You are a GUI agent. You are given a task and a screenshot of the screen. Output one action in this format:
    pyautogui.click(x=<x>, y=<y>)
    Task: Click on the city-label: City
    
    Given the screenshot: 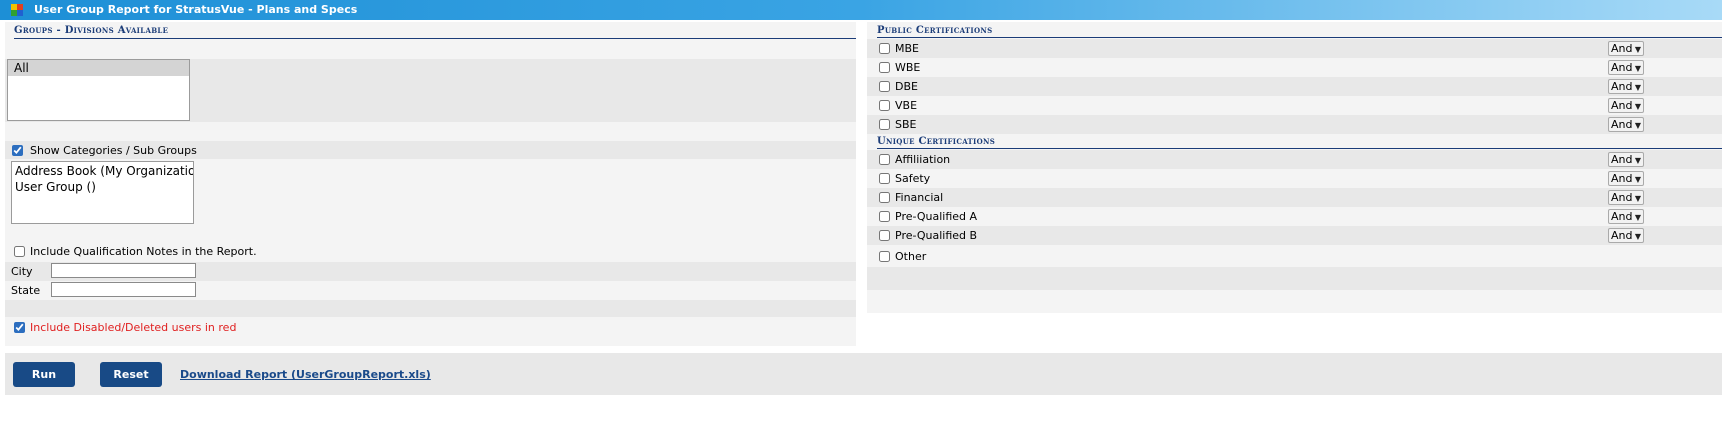 What is the action you would take?
    pyautogui.click(x=22, y=271)
    